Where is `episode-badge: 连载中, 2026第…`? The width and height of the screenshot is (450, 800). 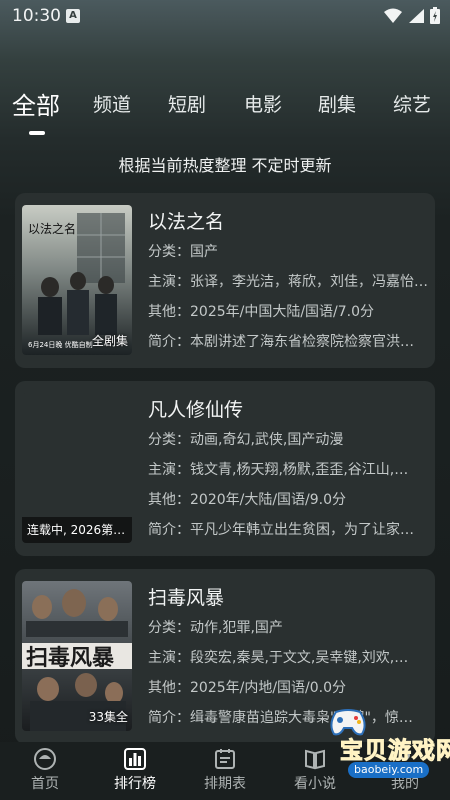 episode-badge: 连载中, 2026第… is located at coordinates (77, 530).